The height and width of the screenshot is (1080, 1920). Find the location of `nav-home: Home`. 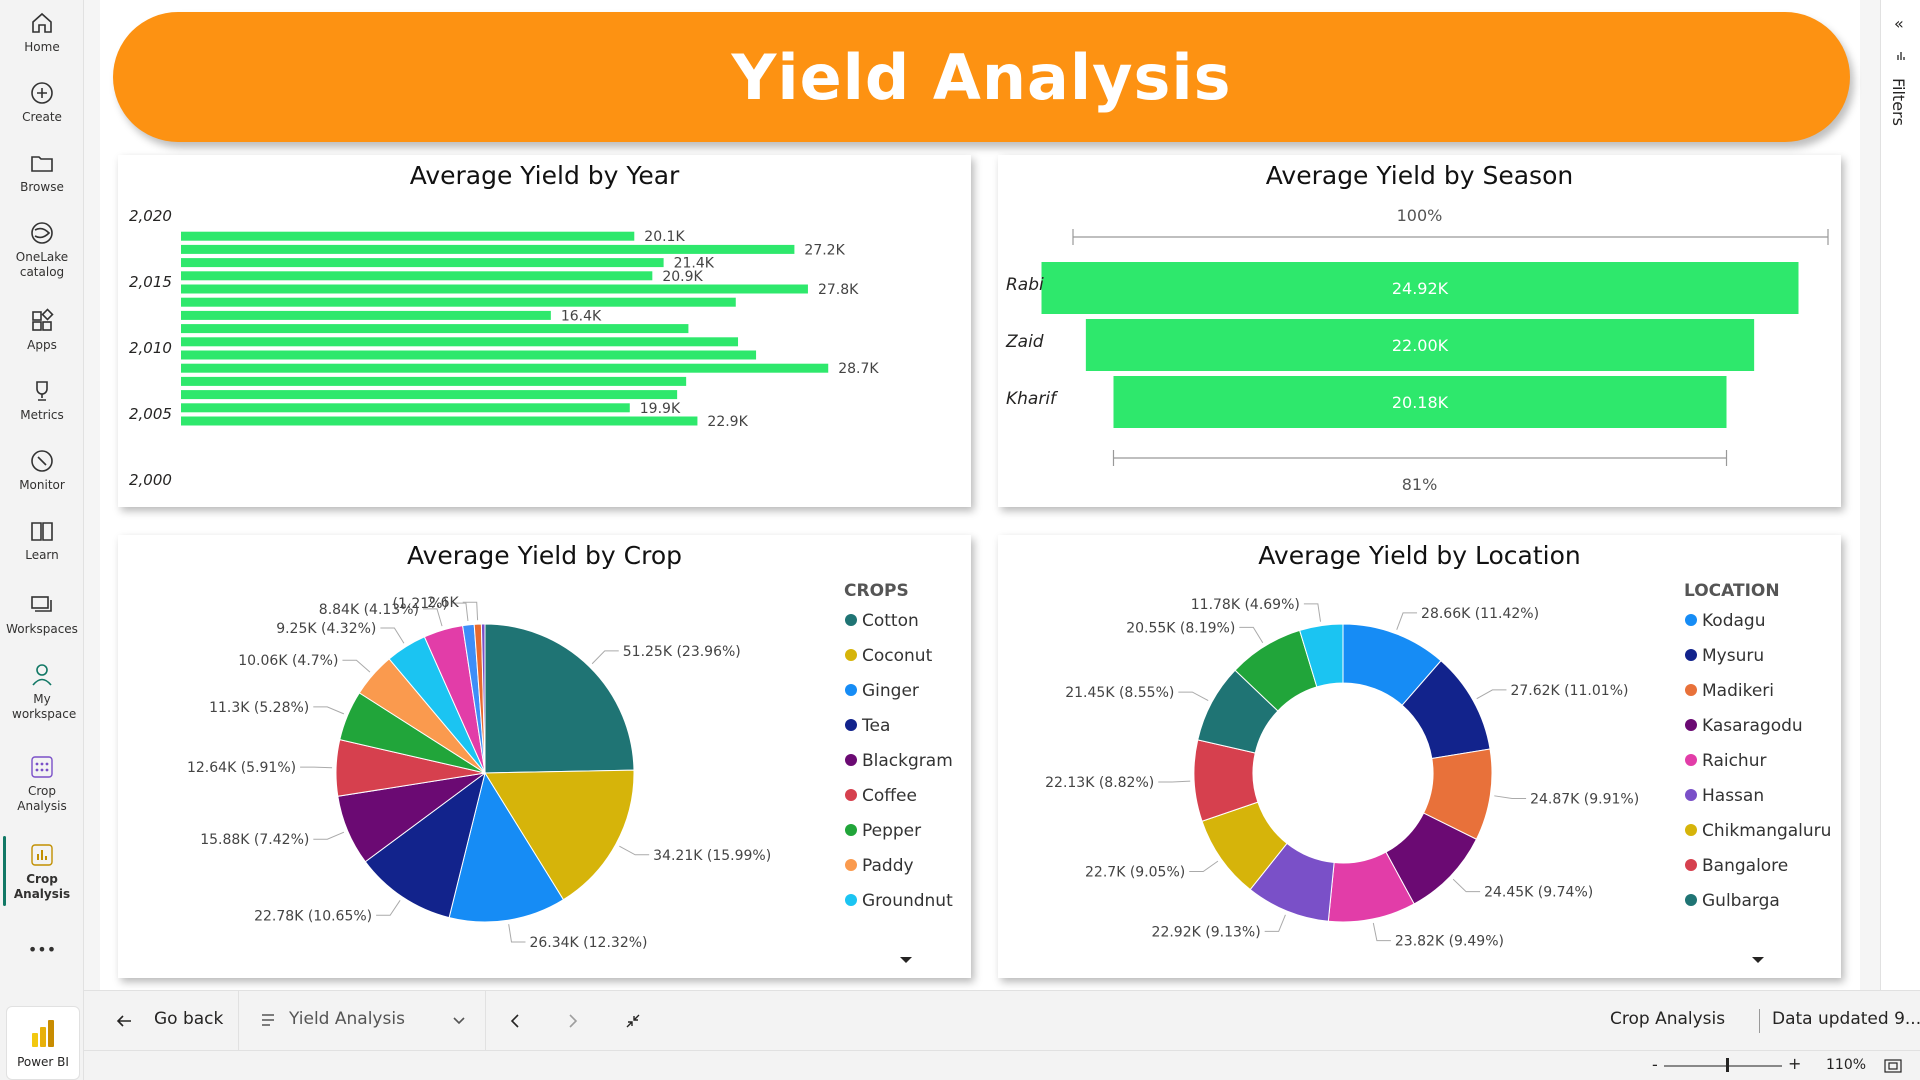

nav-home: Home is located at coordinates (42, 32).